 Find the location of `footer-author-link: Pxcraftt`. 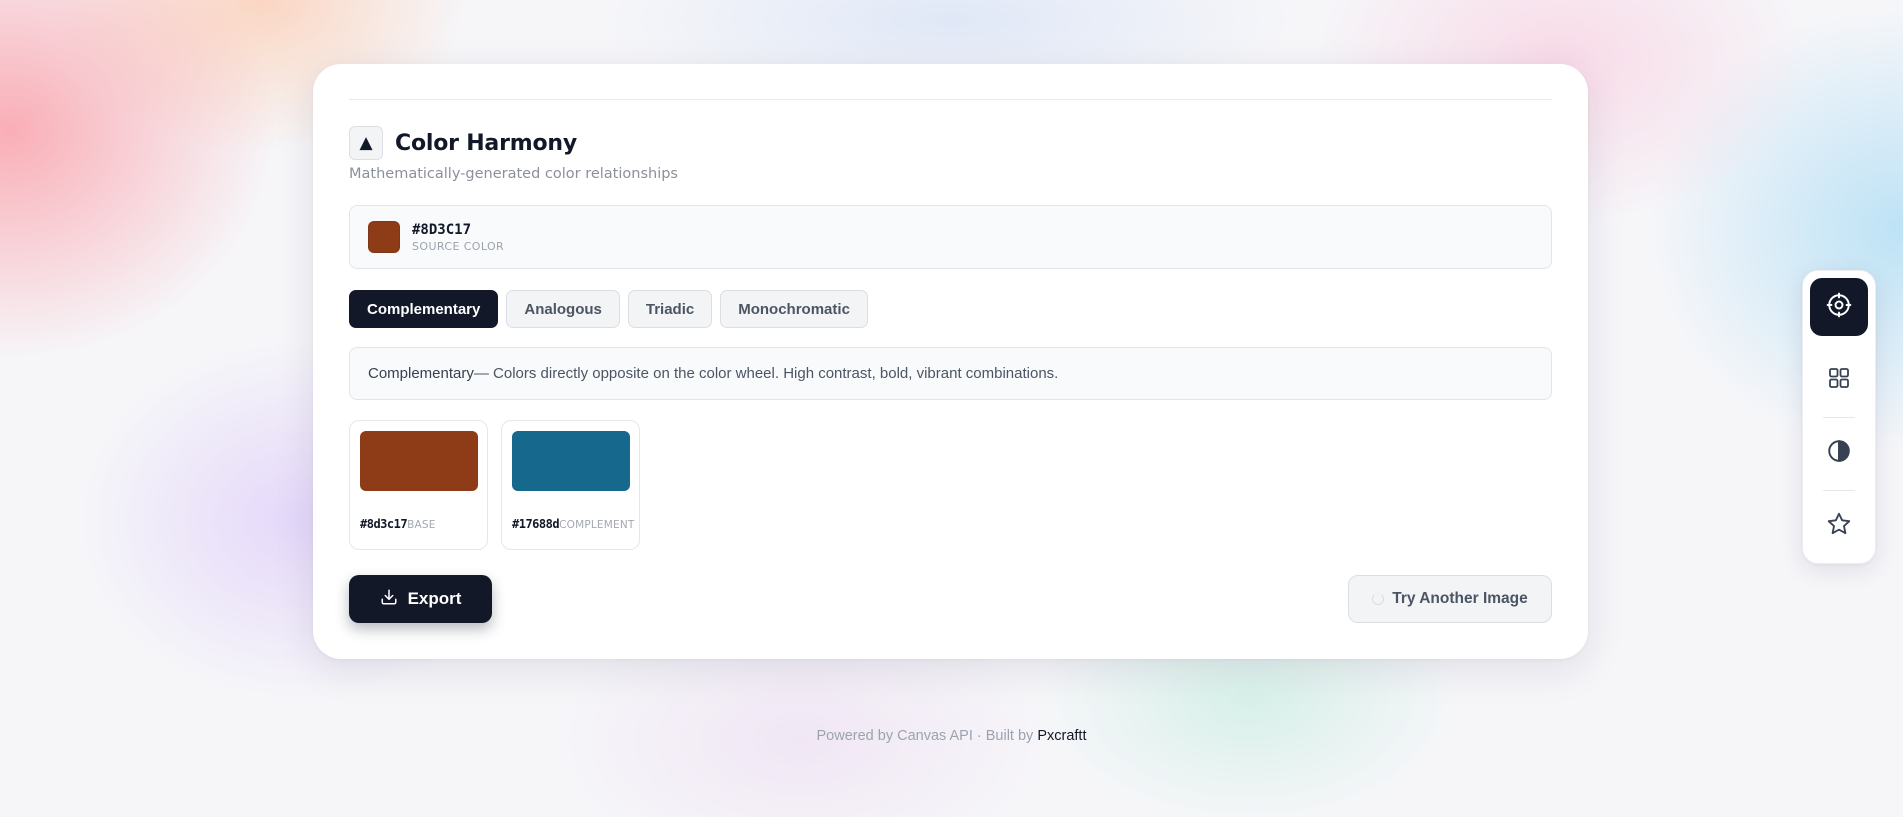

footer-author-link: Pxcraftt is located at coordinates (1061, 736).